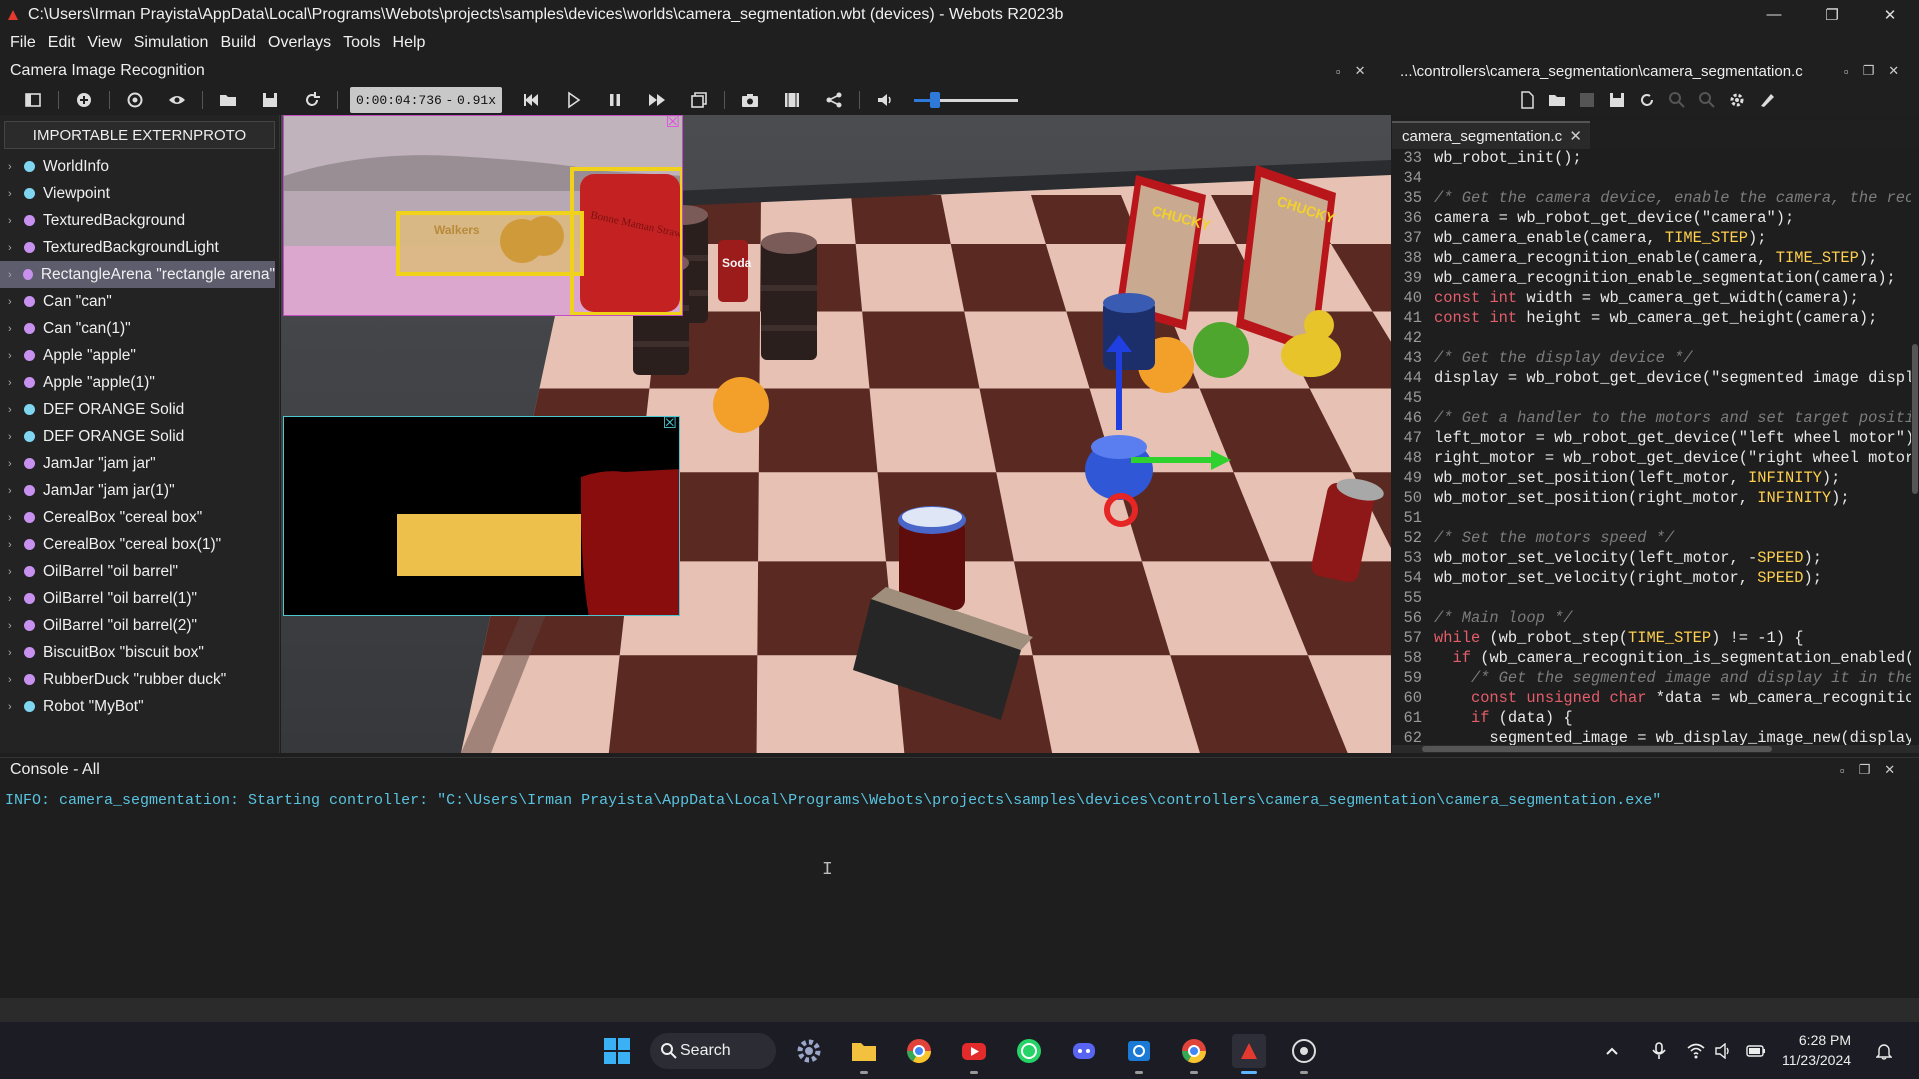  Describe the element at coordinates (1915, 447) in the screenshot. I see `code-vertical-scrollbar` at that location.